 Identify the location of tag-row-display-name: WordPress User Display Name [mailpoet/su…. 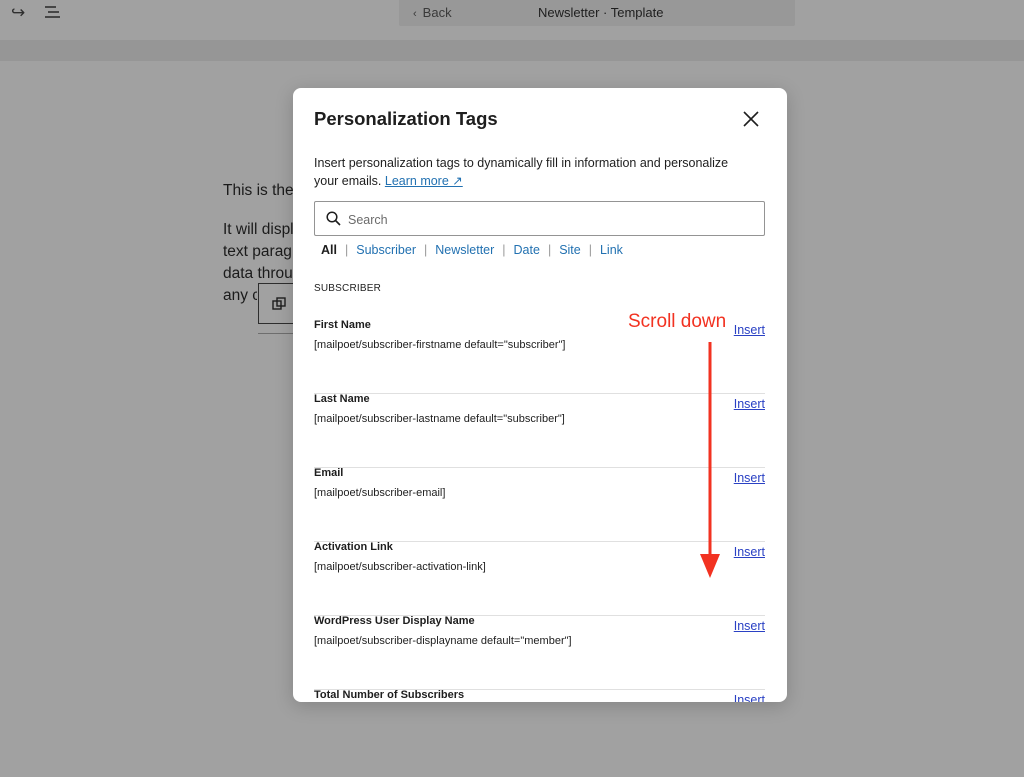
(539, 652).